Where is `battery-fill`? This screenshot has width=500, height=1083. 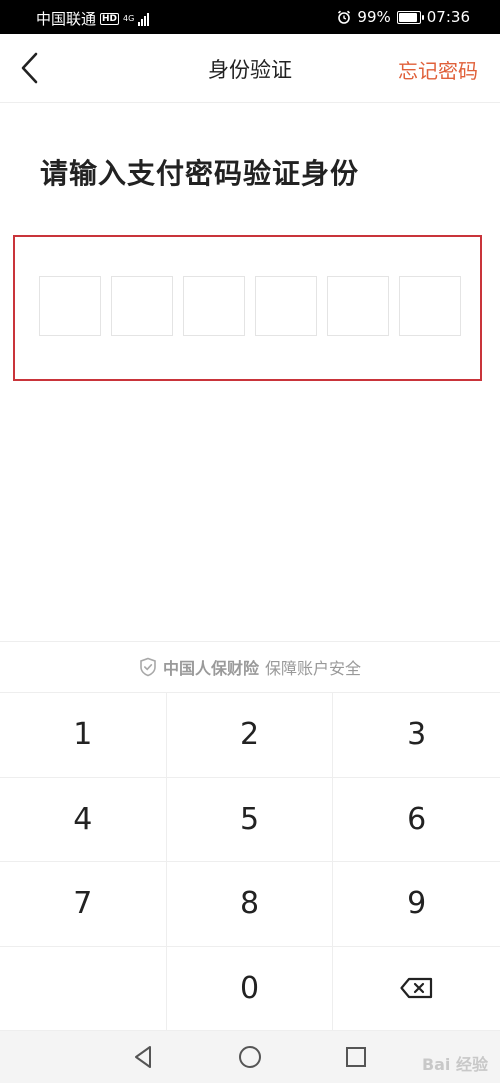 battery-fill is located at coordinates (407, 17).